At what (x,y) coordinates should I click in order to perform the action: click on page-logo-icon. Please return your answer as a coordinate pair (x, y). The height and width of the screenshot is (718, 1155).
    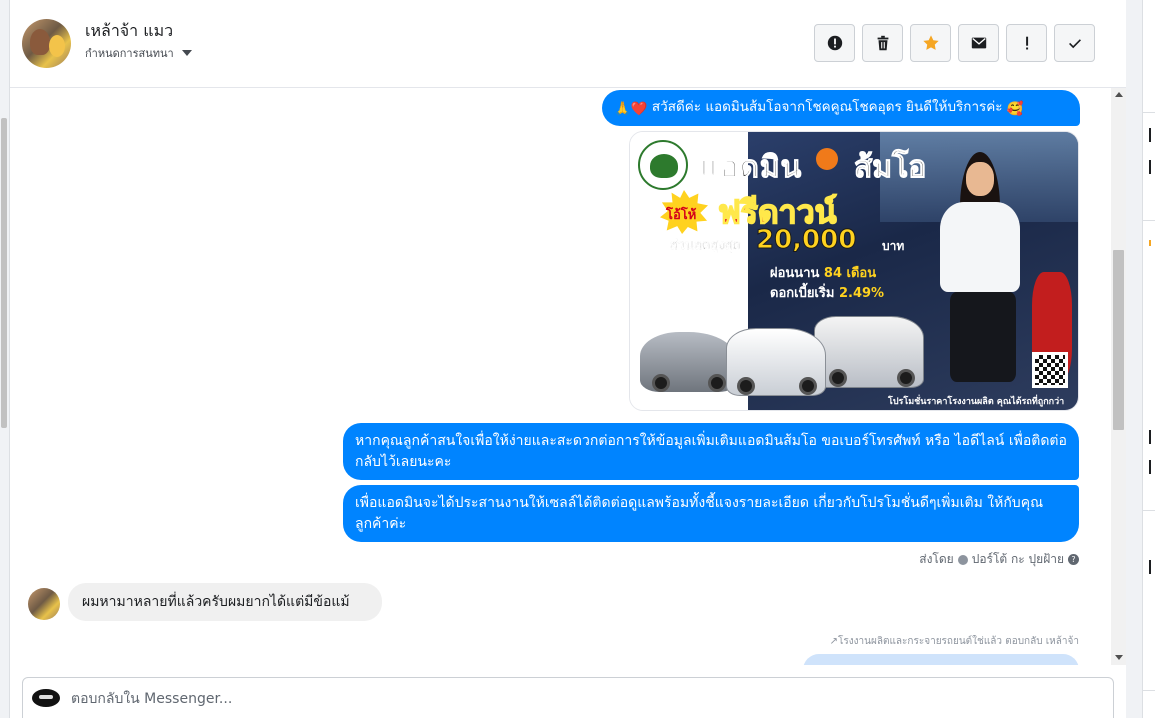
    Looking at the image, I should click on (46, 698).